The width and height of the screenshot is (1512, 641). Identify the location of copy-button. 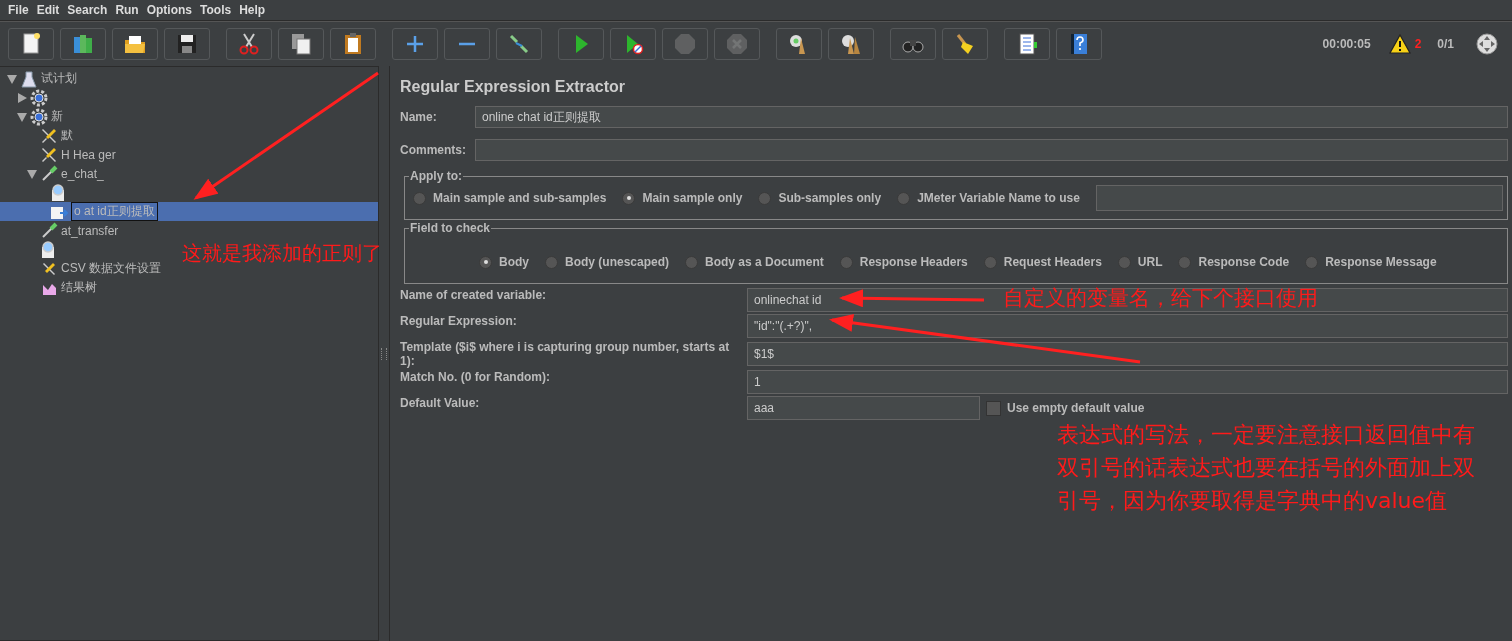
(301, 44).